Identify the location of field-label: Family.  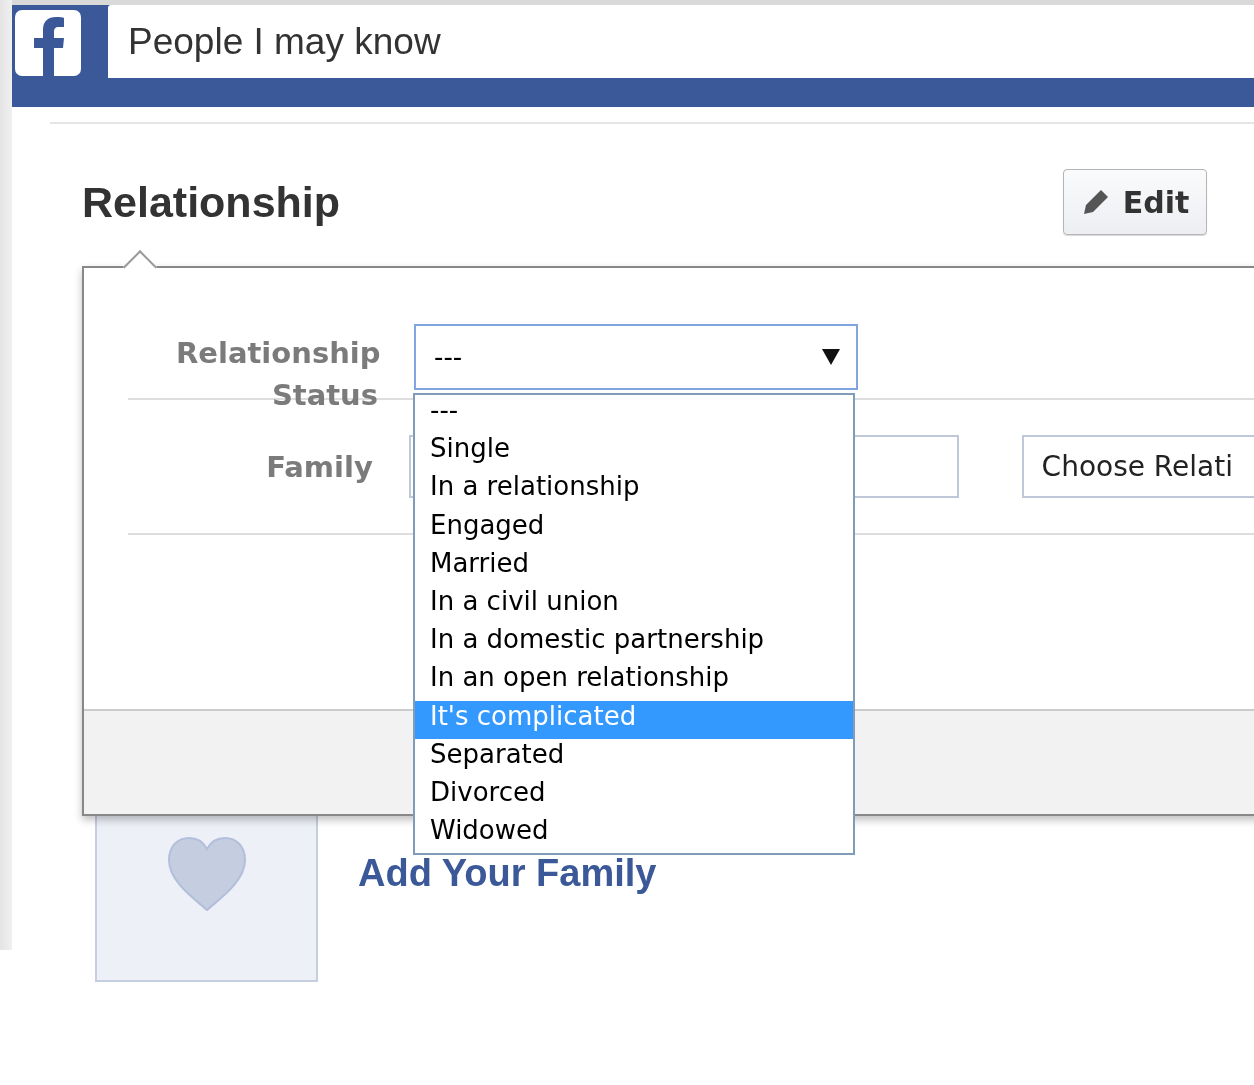
(319, 466).